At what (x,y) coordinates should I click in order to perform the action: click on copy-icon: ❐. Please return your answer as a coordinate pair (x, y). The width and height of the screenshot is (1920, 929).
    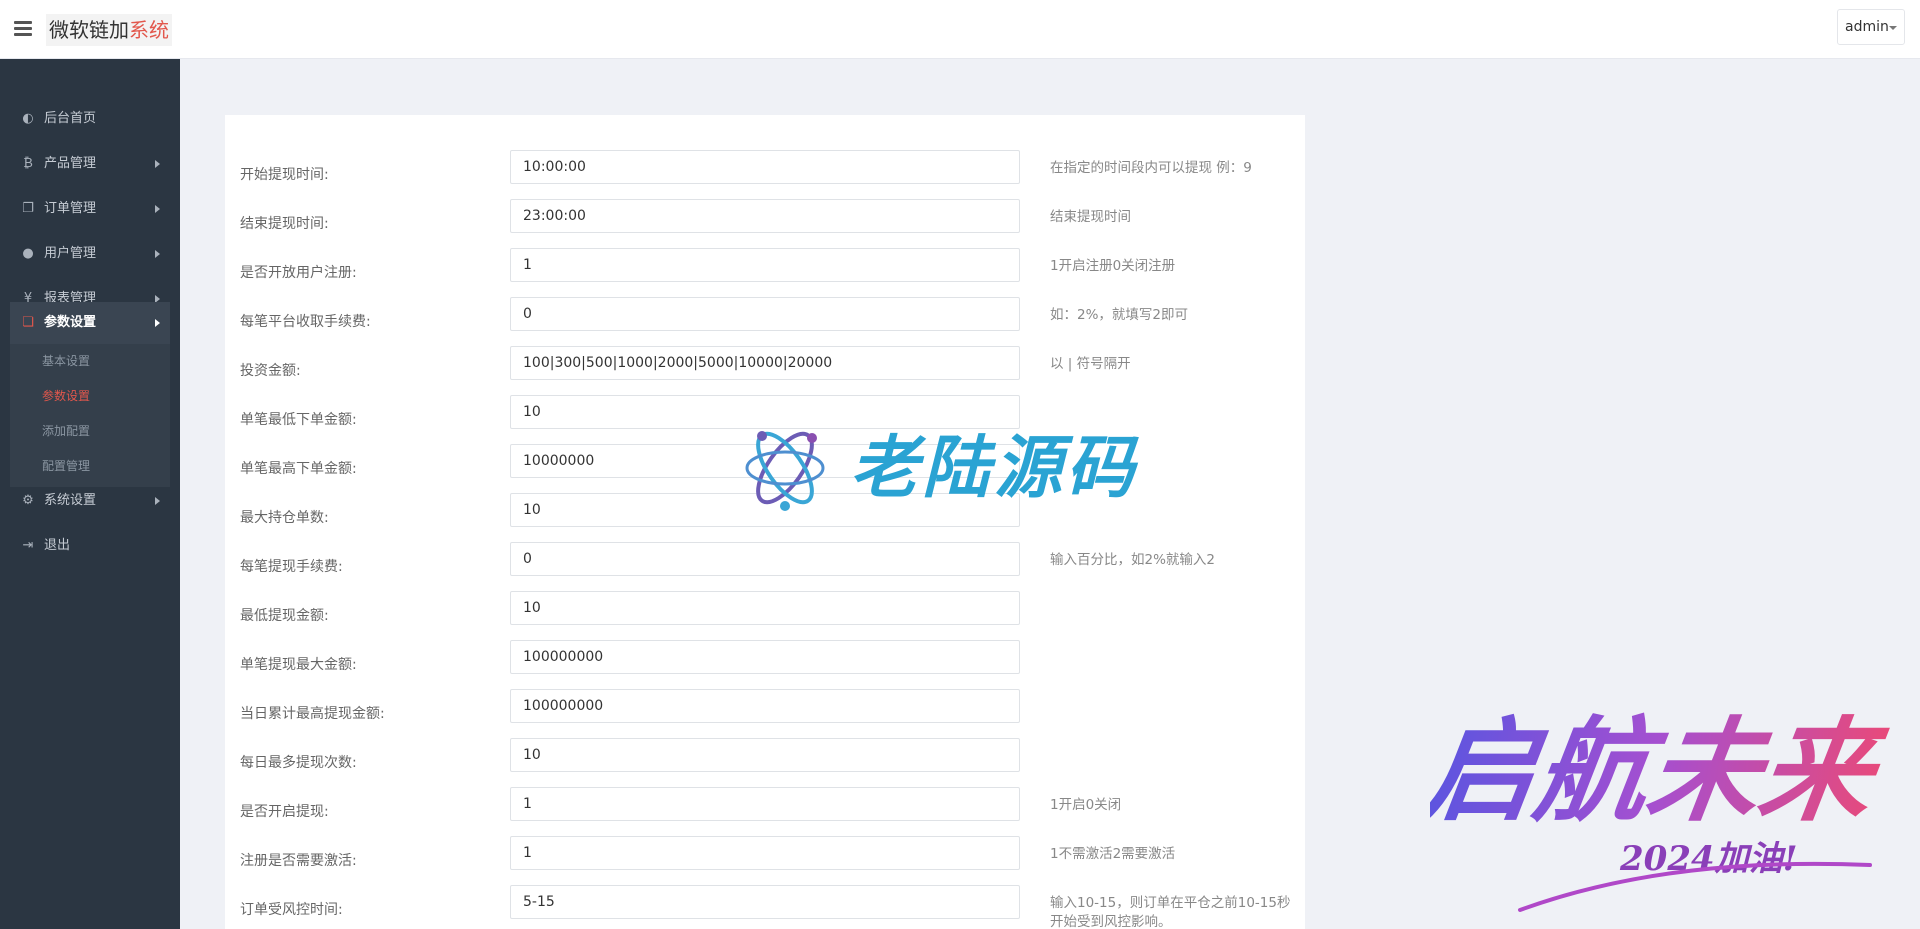
    Looking at the image, I should click on (28, 208).